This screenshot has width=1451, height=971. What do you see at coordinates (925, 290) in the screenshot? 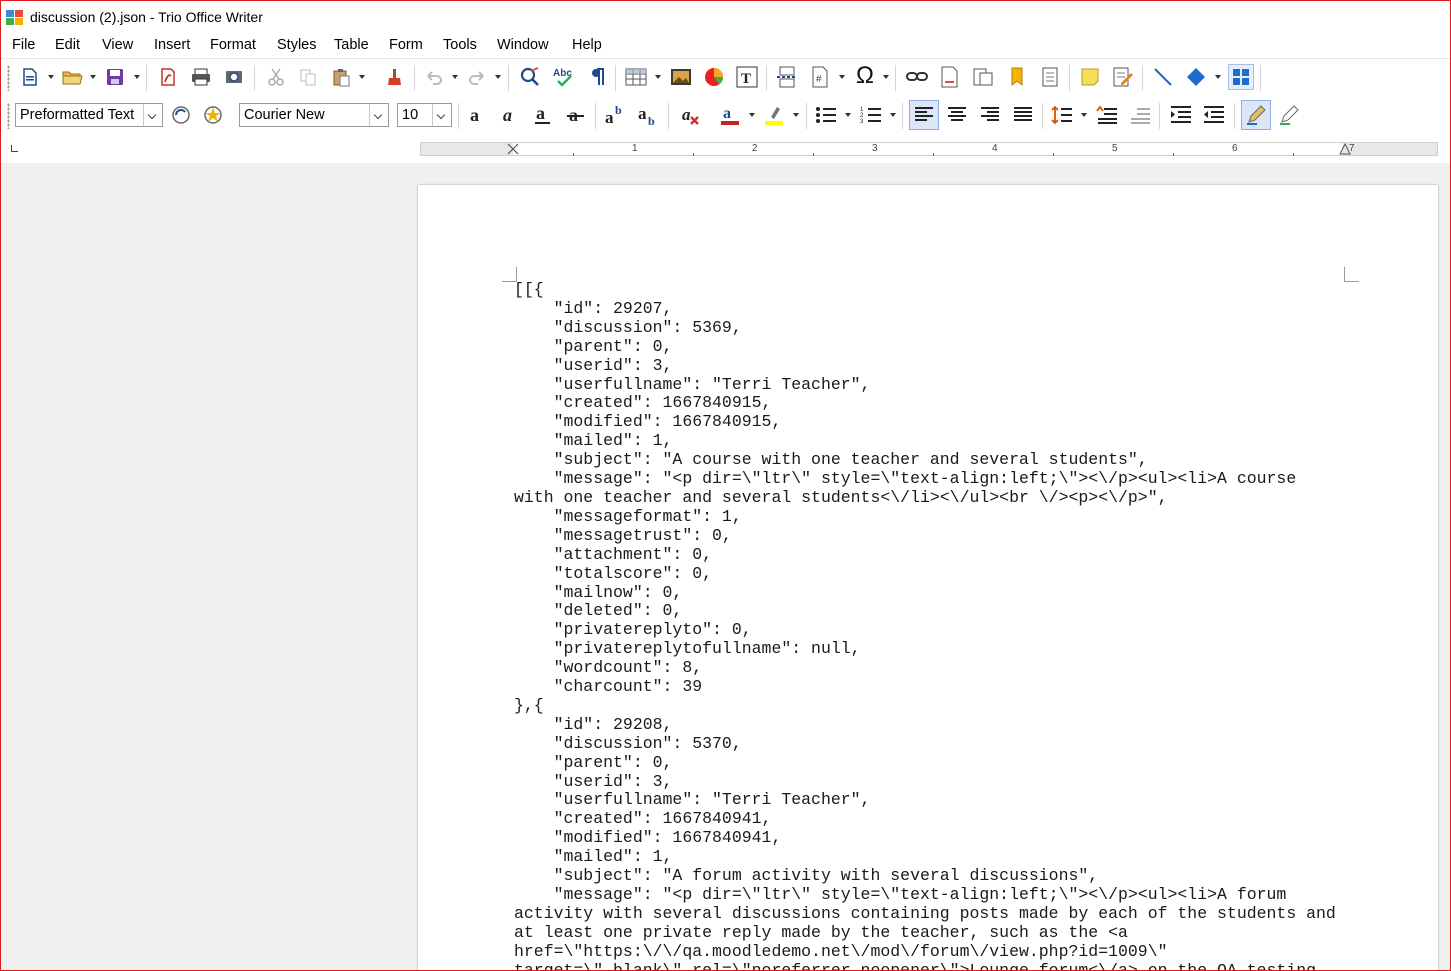
I see `document-line: [[{` at bounding box center [925, 290].